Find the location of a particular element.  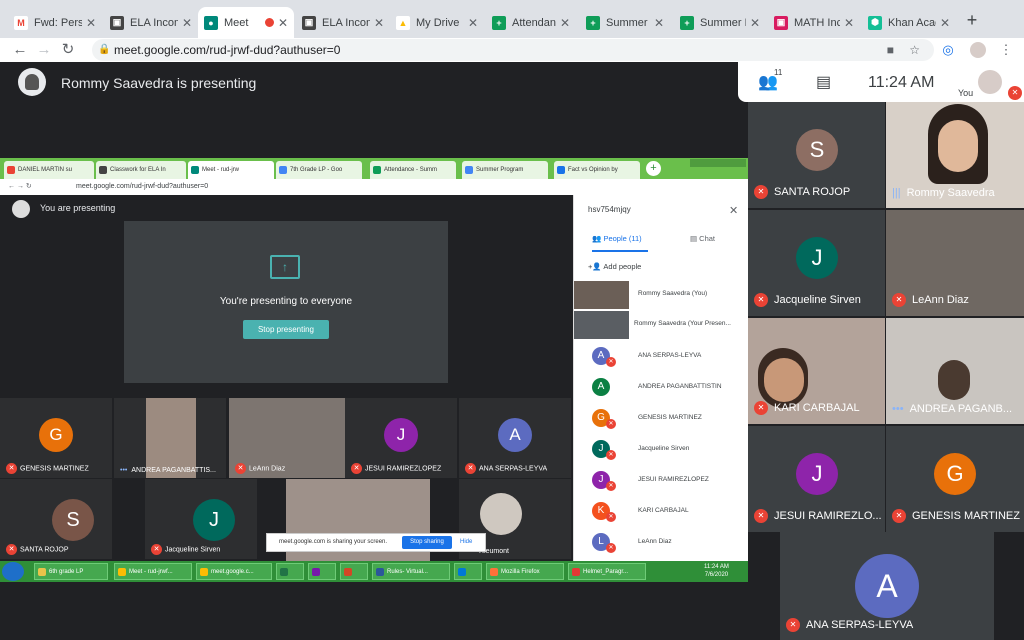

participant-video is located at coordinates (601, 295).